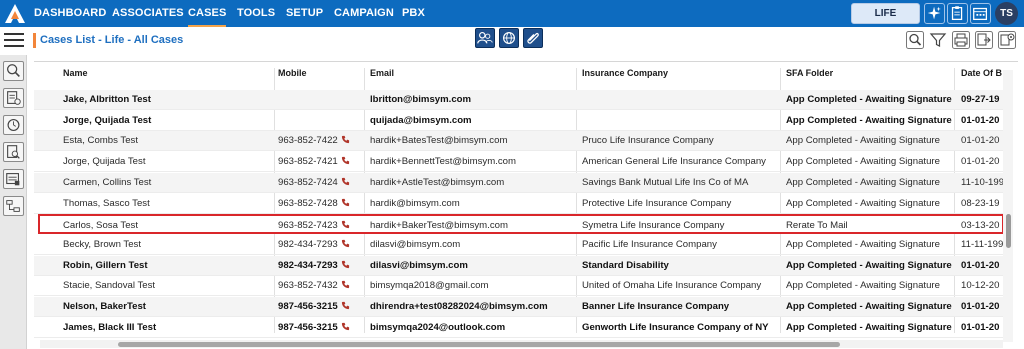 The width and height of the screenshot is (1024, 349). Describe the element at coordinates (308, 141) in the screenshot. I see `mobile-text: 963-852-7422` at that location.